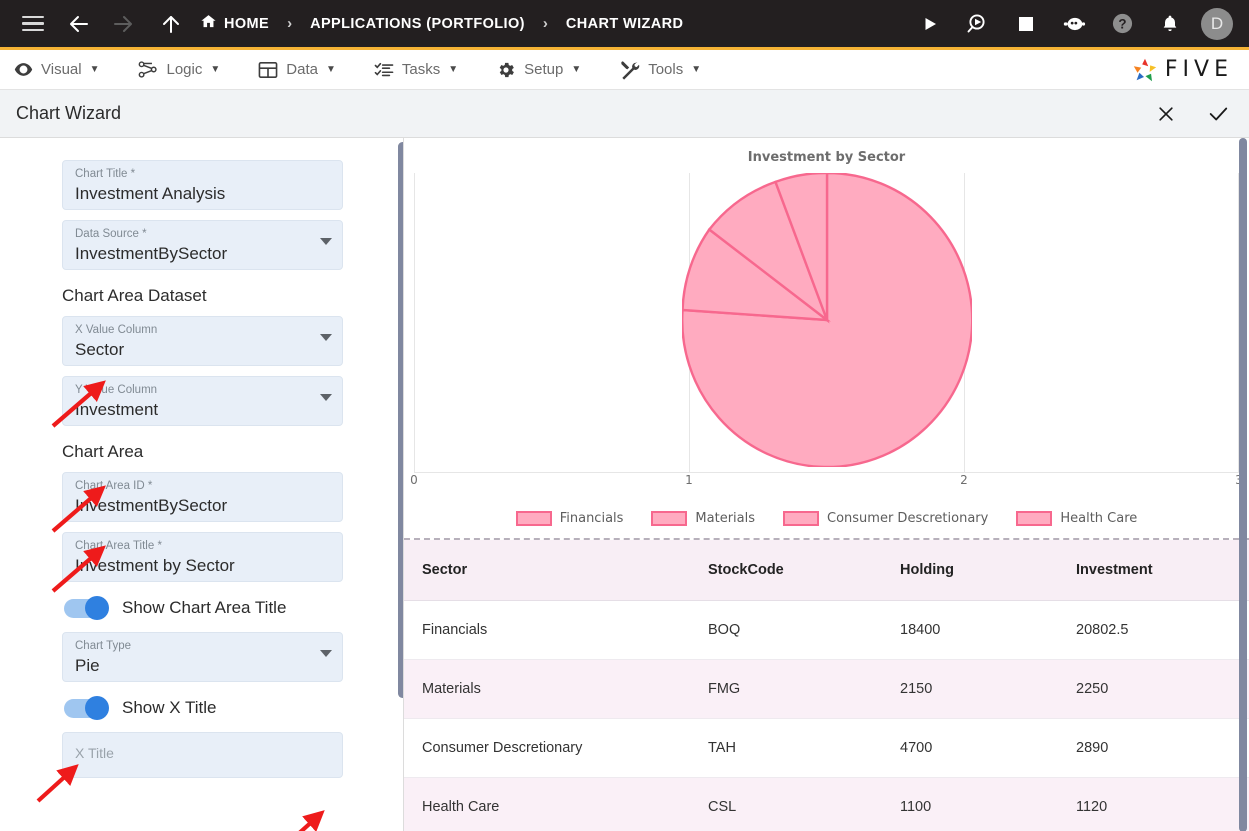  Describe the element at coordinates (148, 69) in the screenshot. I see `logic-nodes-icon` at that location.